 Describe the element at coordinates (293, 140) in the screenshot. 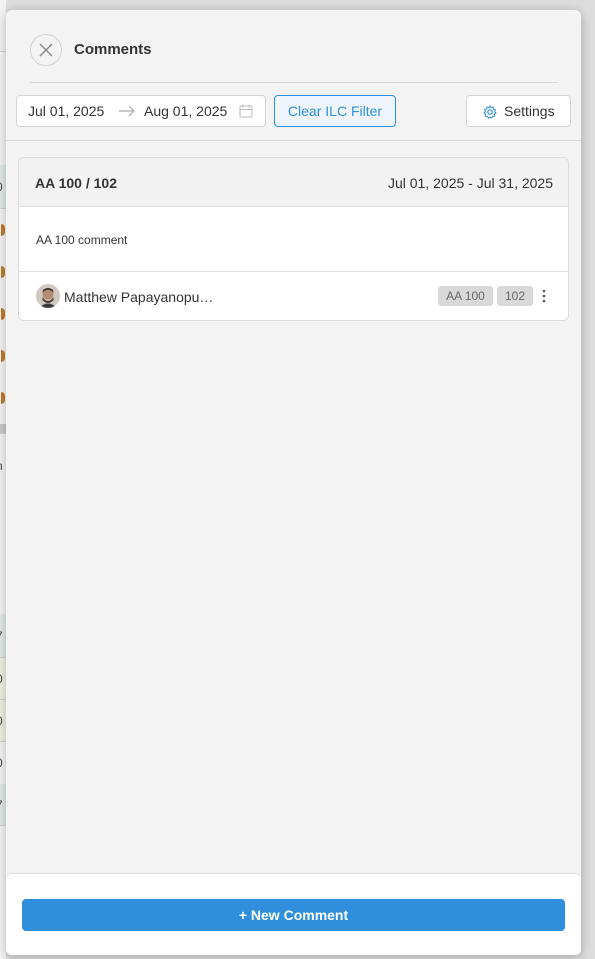

I see `toolbar-divider` at that location.